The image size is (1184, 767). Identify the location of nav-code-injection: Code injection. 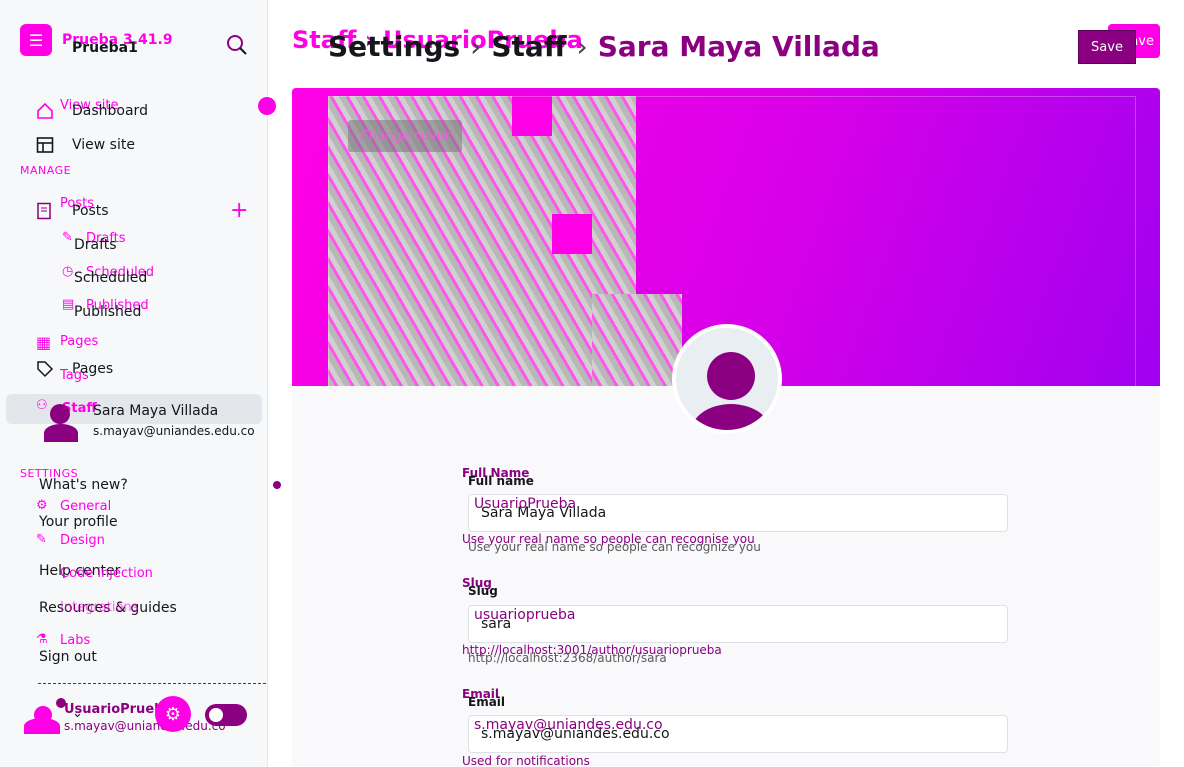
(106, 573).